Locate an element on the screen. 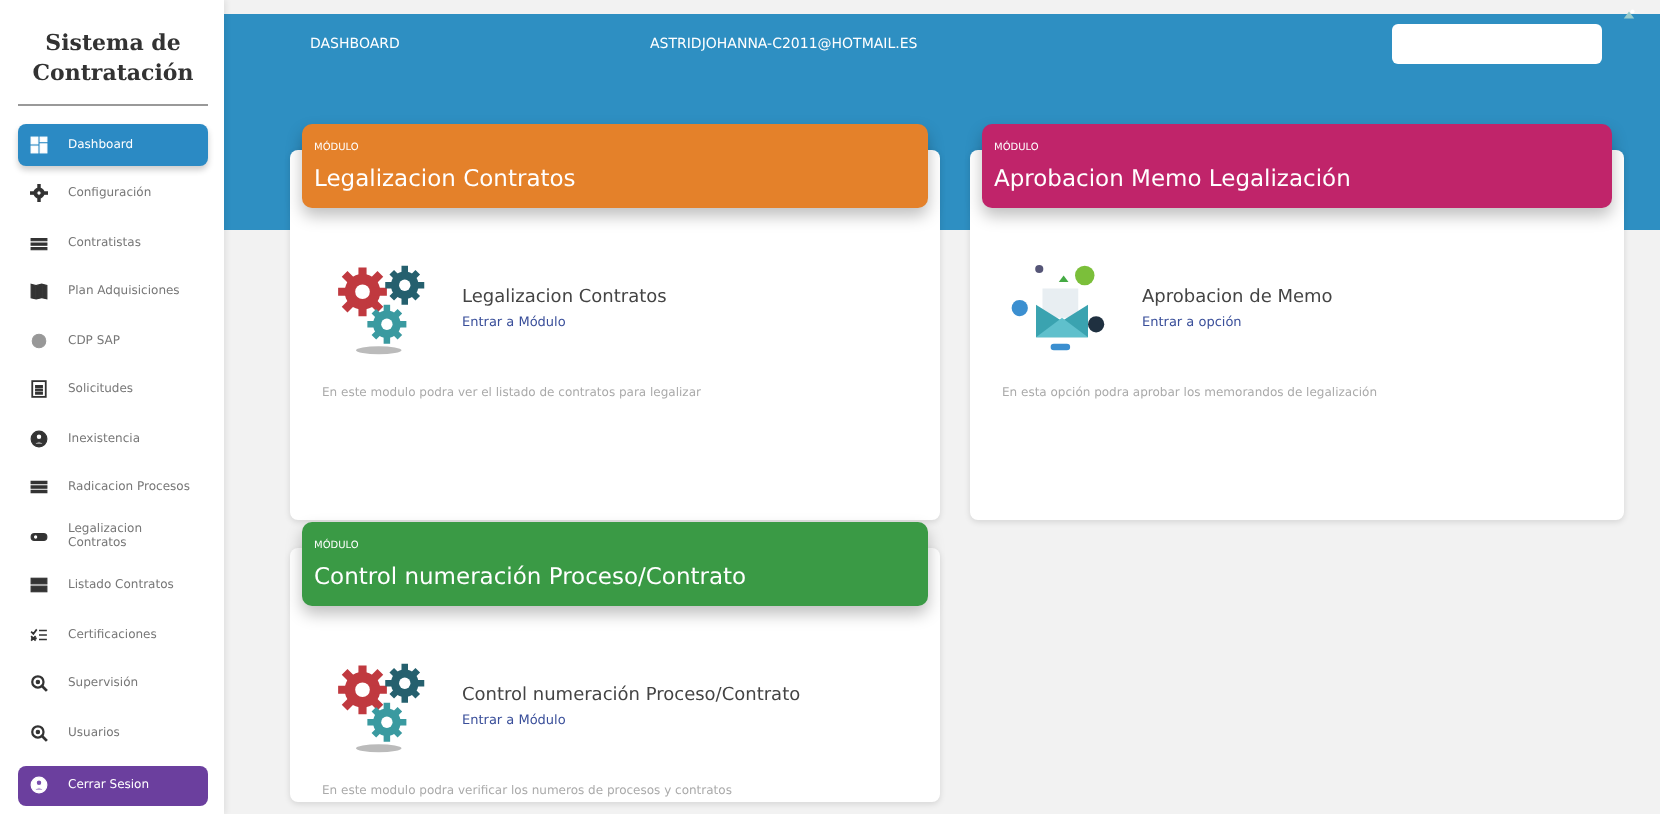 The height and width of the screenshot is (814, 1660). gear-icon is located at coordinates (39, 193).